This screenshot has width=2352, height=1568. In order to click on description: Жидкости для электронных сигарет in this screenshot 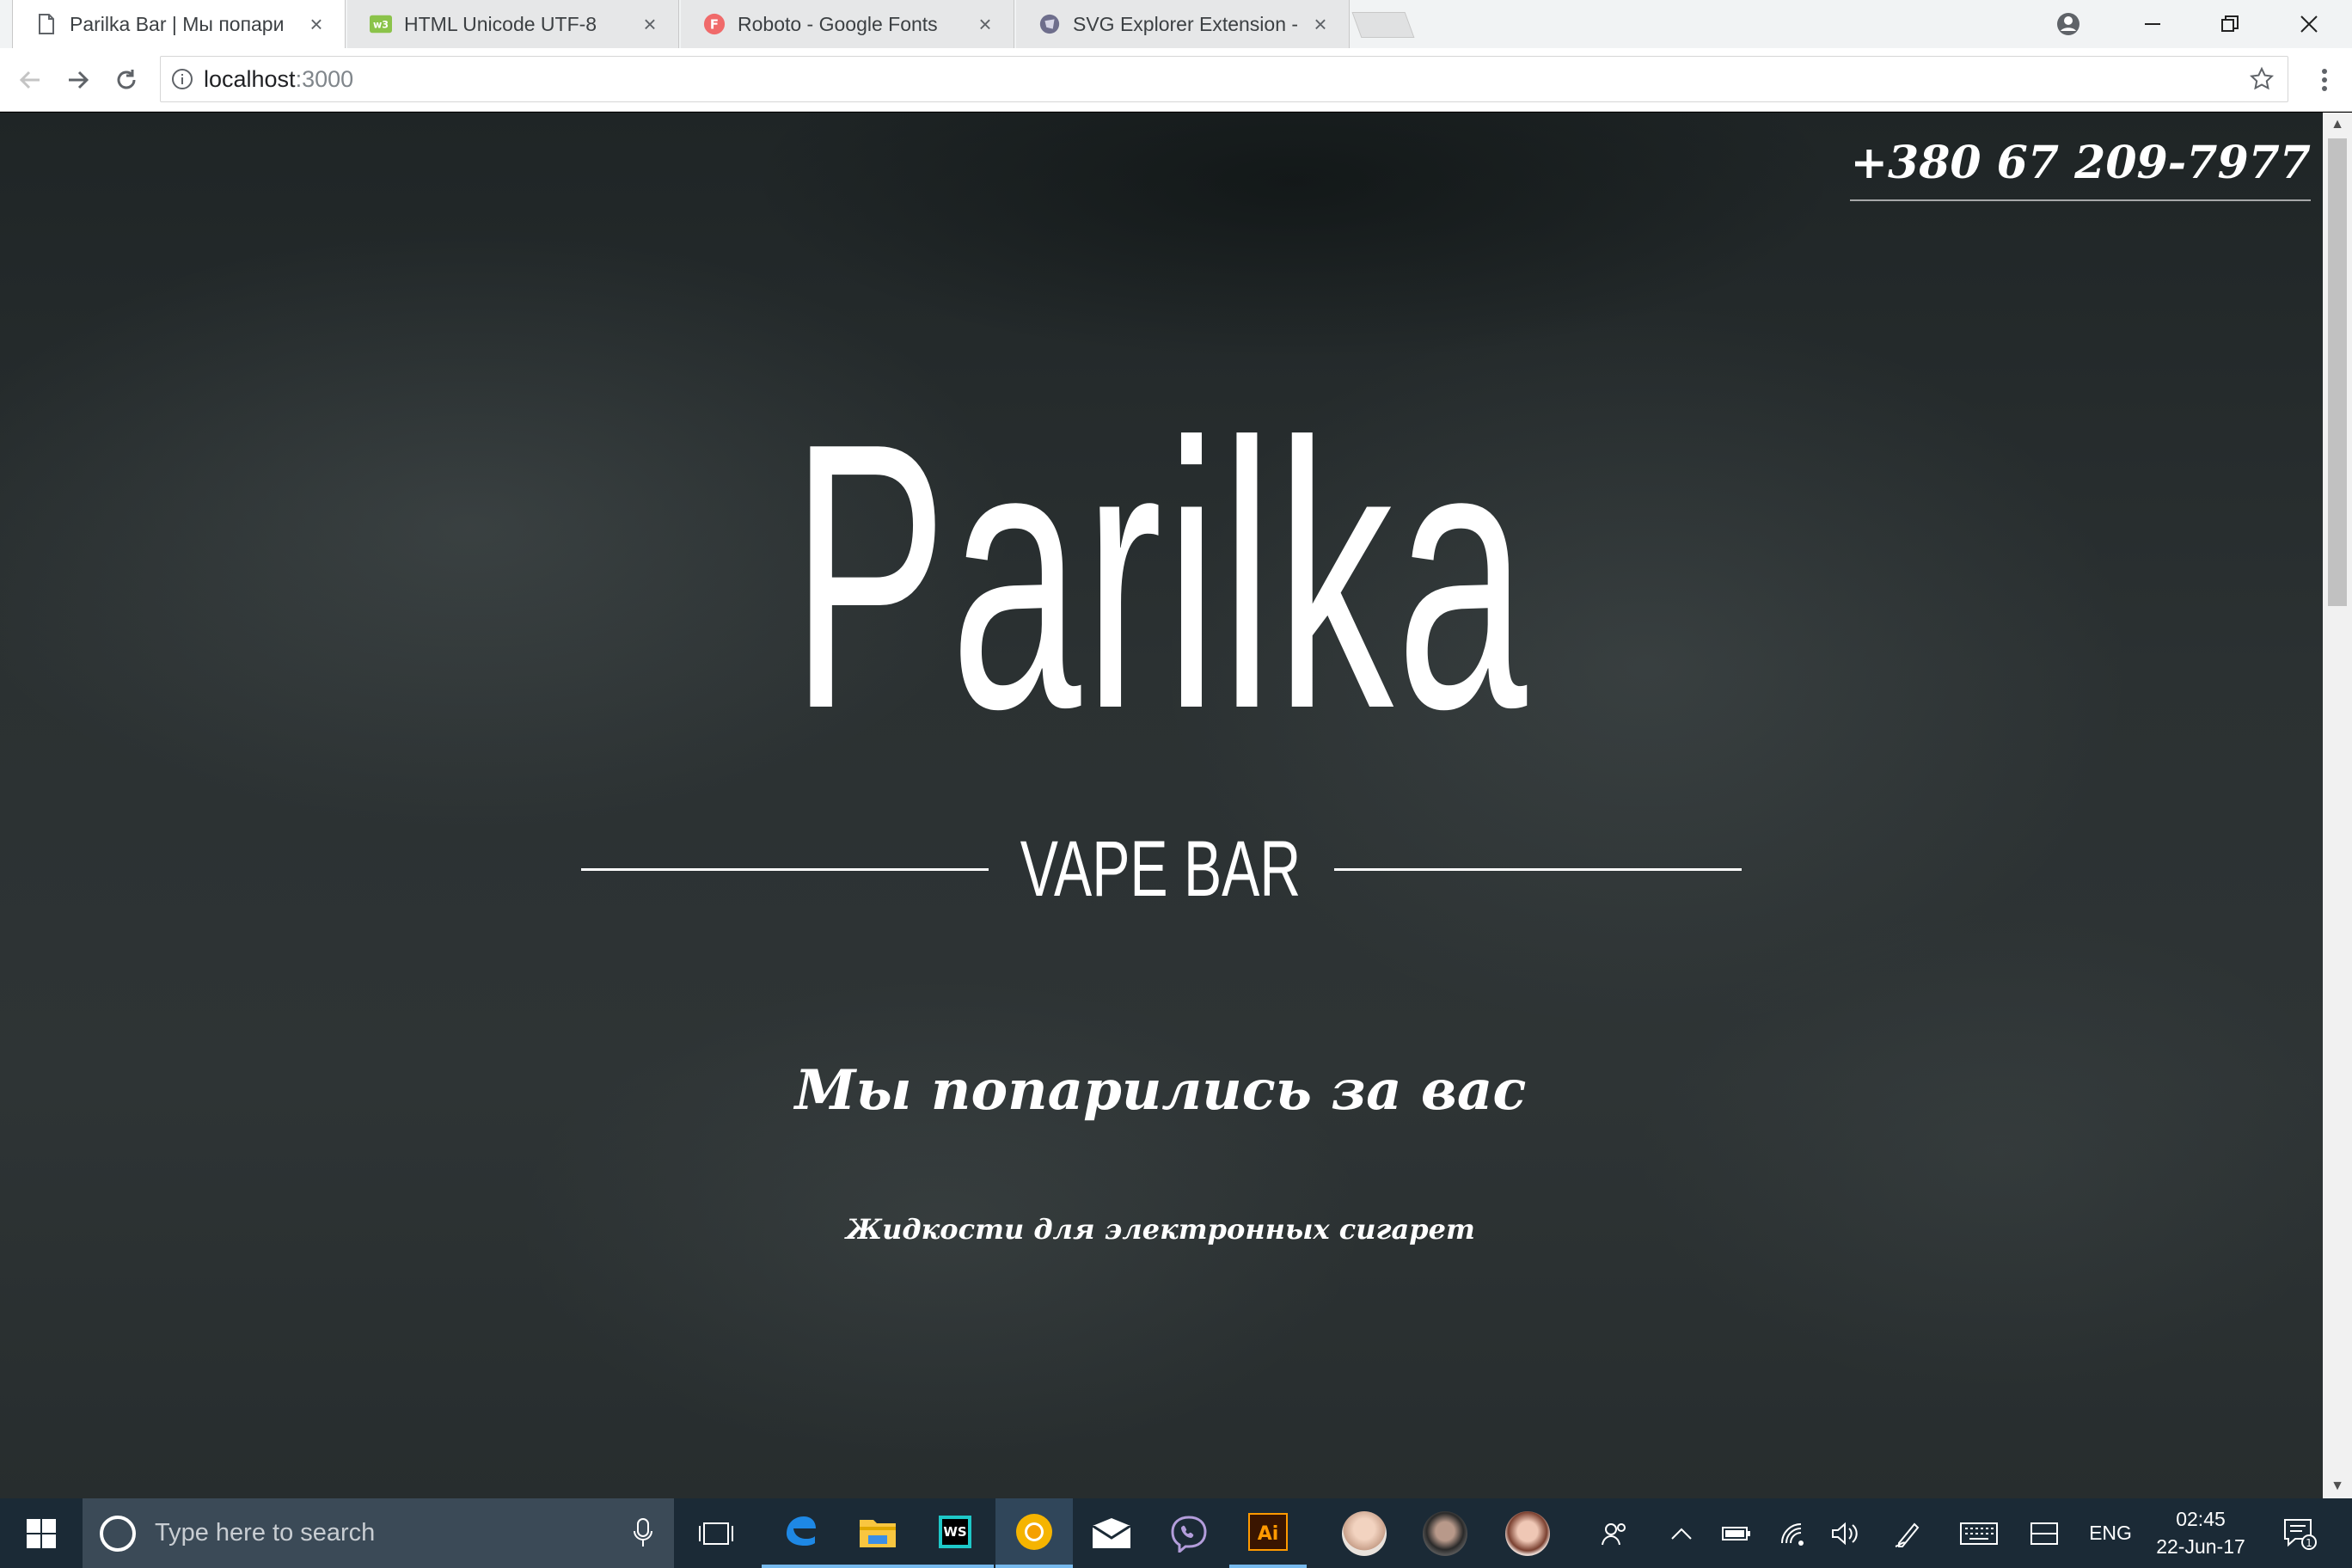, I will do `click(1160, 1229)`.